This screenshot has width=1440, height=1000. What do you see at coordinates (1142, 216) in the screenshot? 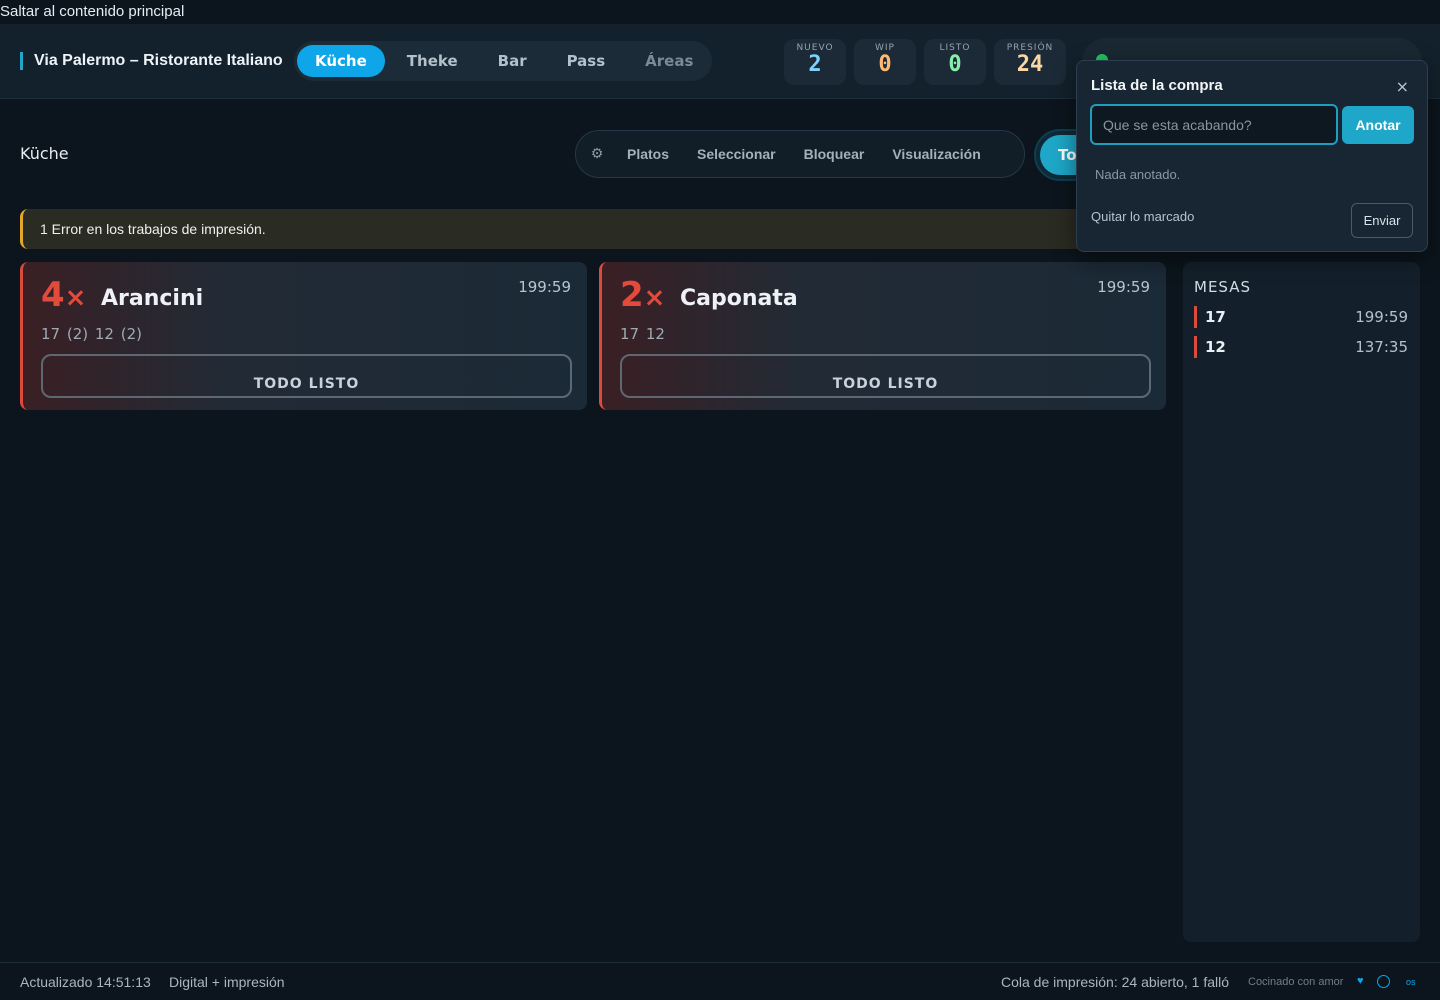
I see `remove-checked-link: Quitar lo marcado` at bounding box center [1142, 216].